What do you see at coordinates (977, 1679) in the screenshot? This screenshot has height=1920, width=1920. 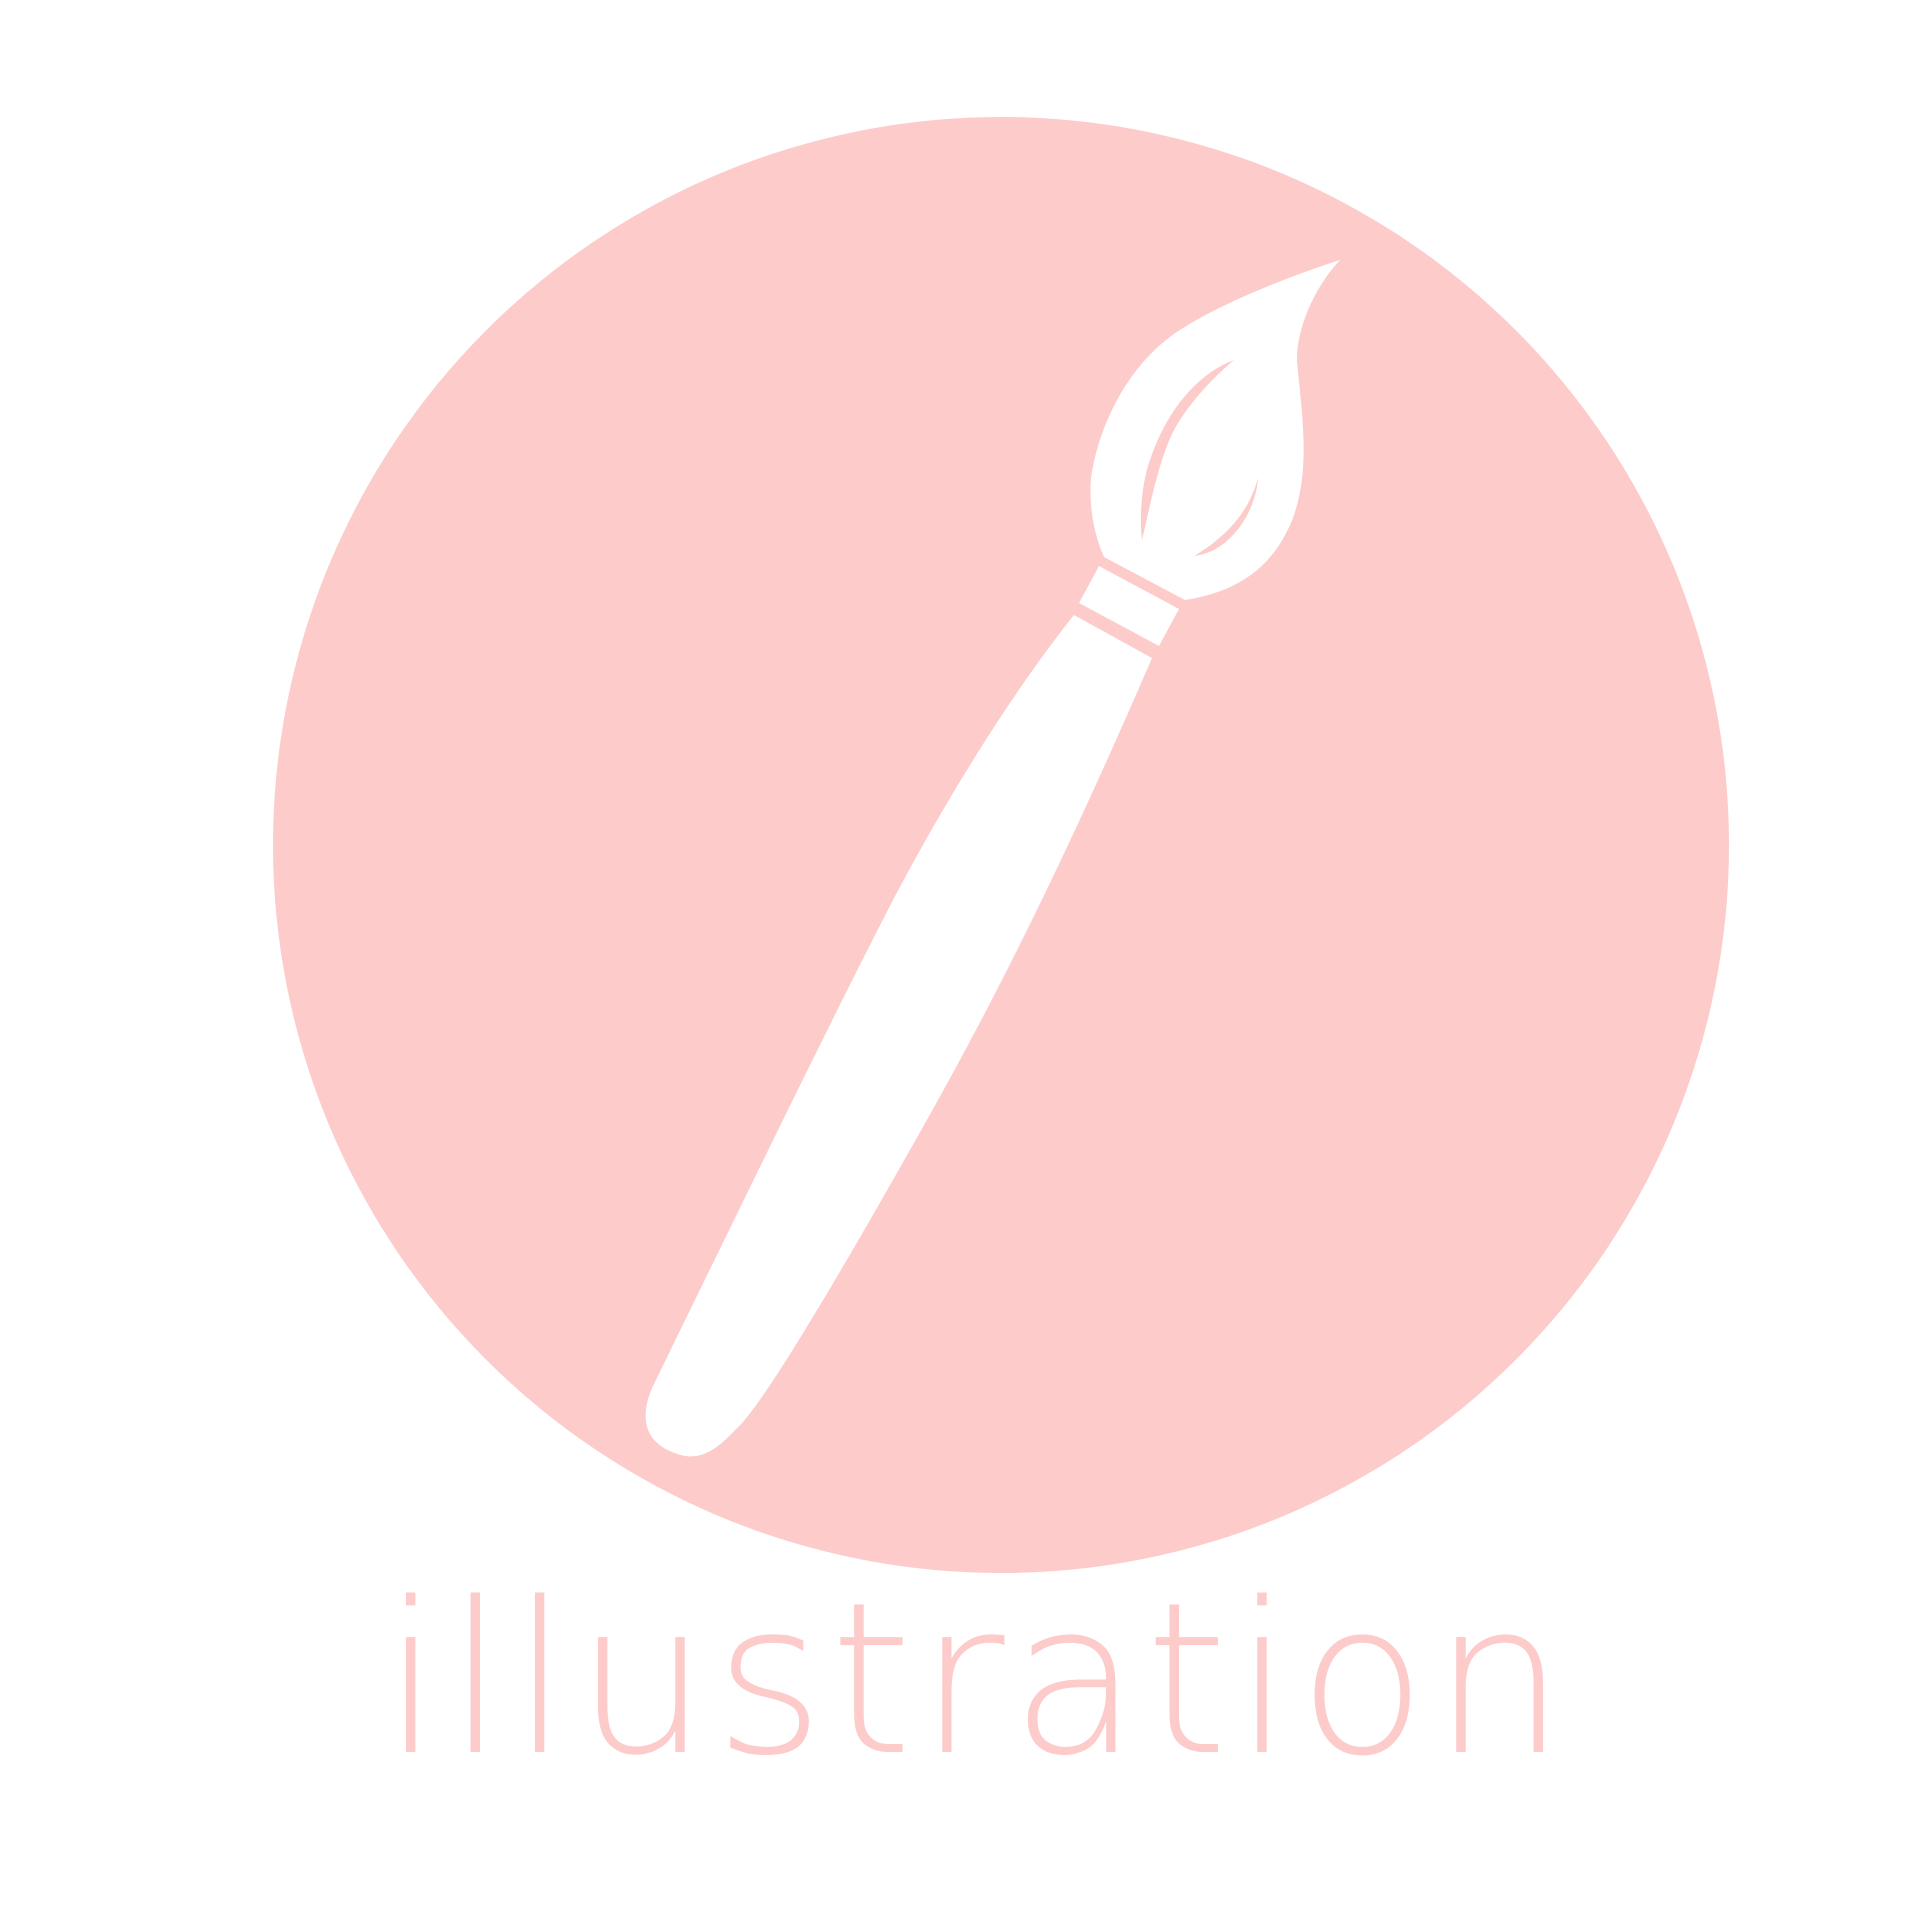 I see `illustration-label: illustration` at bounding box center [977, 1679].